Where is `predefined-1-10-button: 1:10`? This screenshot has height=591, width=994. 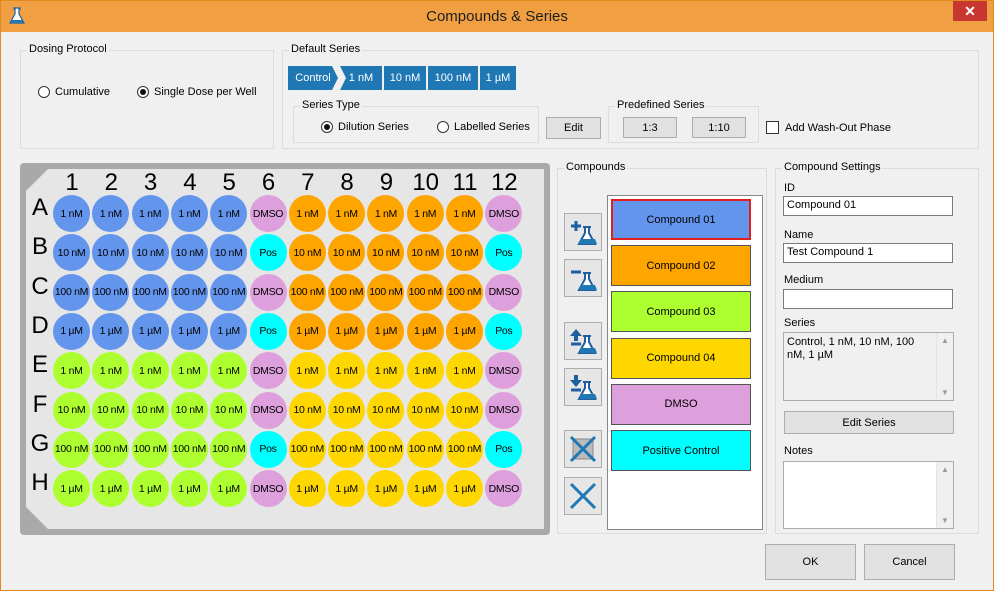 predefined-1-10-button: 1:10 is located at coordinates (719, 127).